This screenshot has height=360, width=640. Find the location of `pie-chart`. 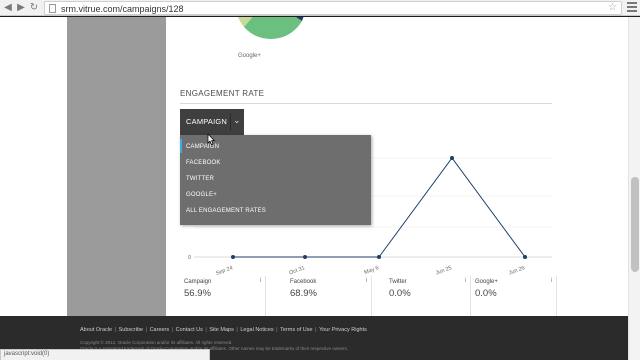

pie-chart is located at coordinates (271, 28).